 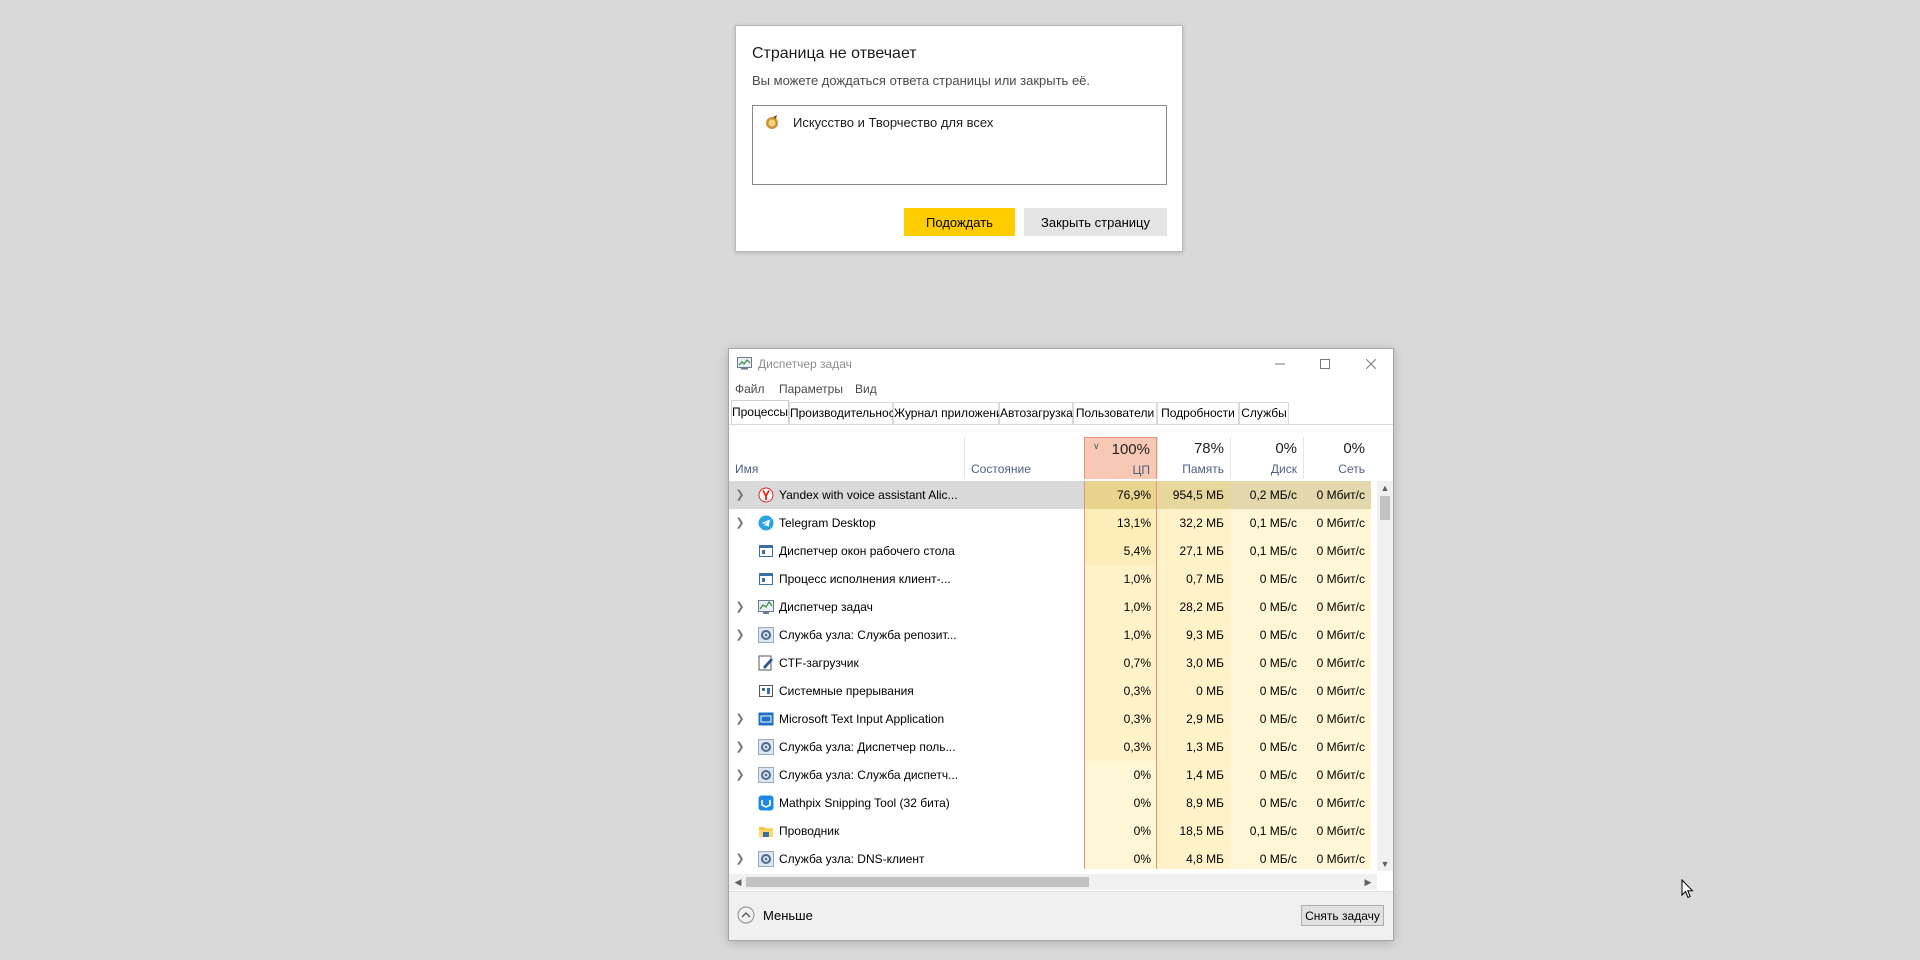 What do you see at coordinates (1266, 458) in the screenshot?
I see `column-disk: 0% Диск` at bounding box center [1266, 458].